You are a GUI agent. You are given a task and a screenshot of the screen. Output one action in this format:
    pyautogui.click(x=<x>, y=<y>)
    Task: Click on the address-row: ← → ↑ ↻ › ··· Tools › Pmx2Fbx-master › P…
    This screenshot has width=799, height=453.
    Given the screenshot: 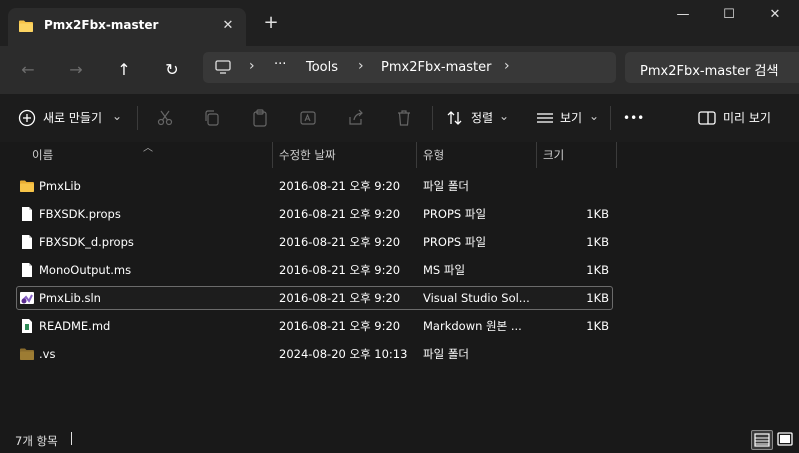 What is the action you would take?
    pyautogui.click(x=399, y=70)
    